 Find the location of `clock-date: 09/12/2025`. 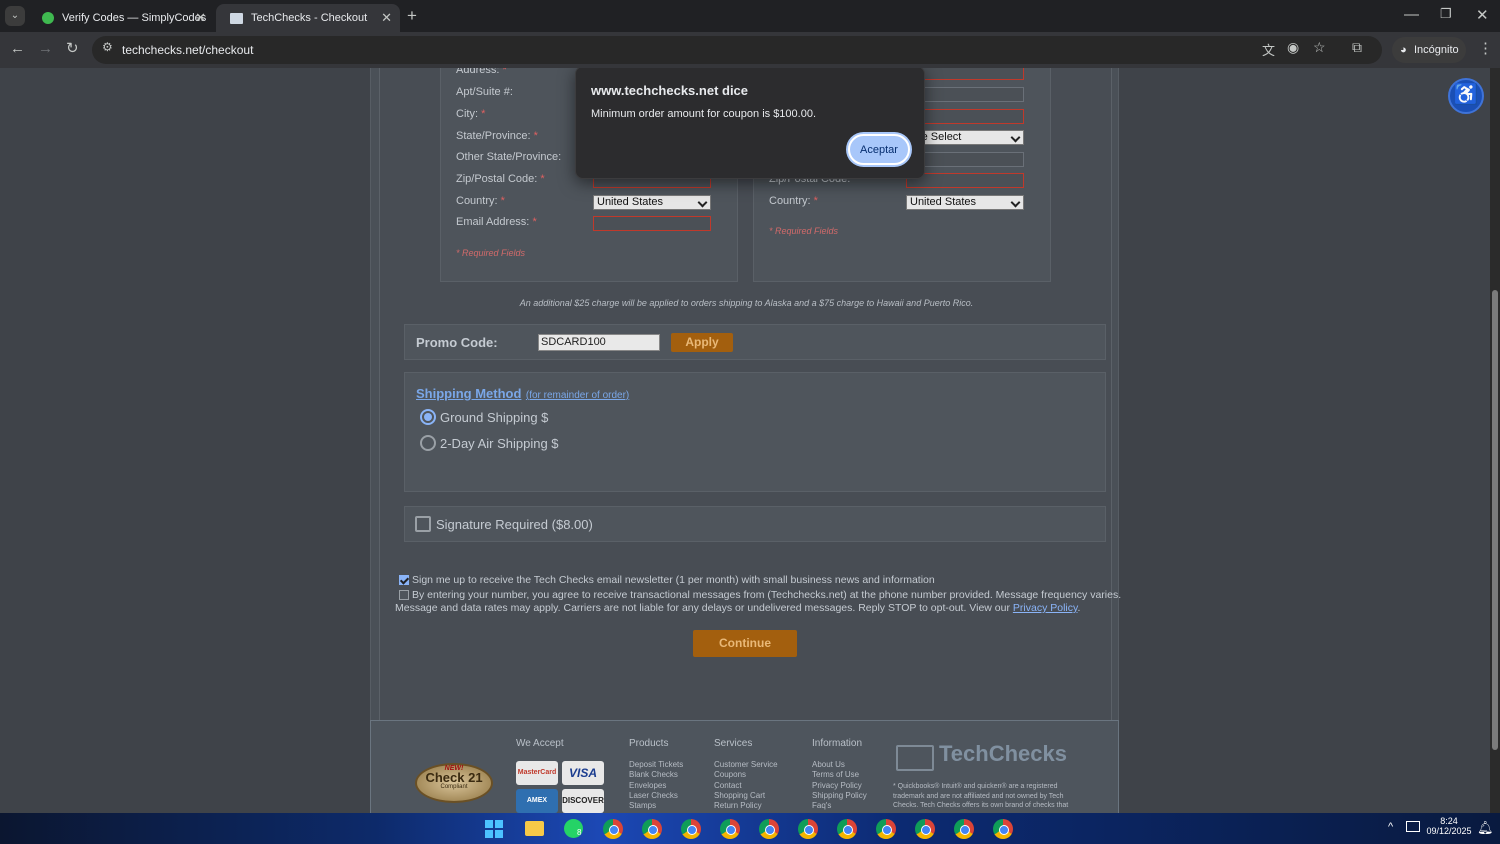

clock-date: 09/12/2025 is located at coordinates (1449, 831).